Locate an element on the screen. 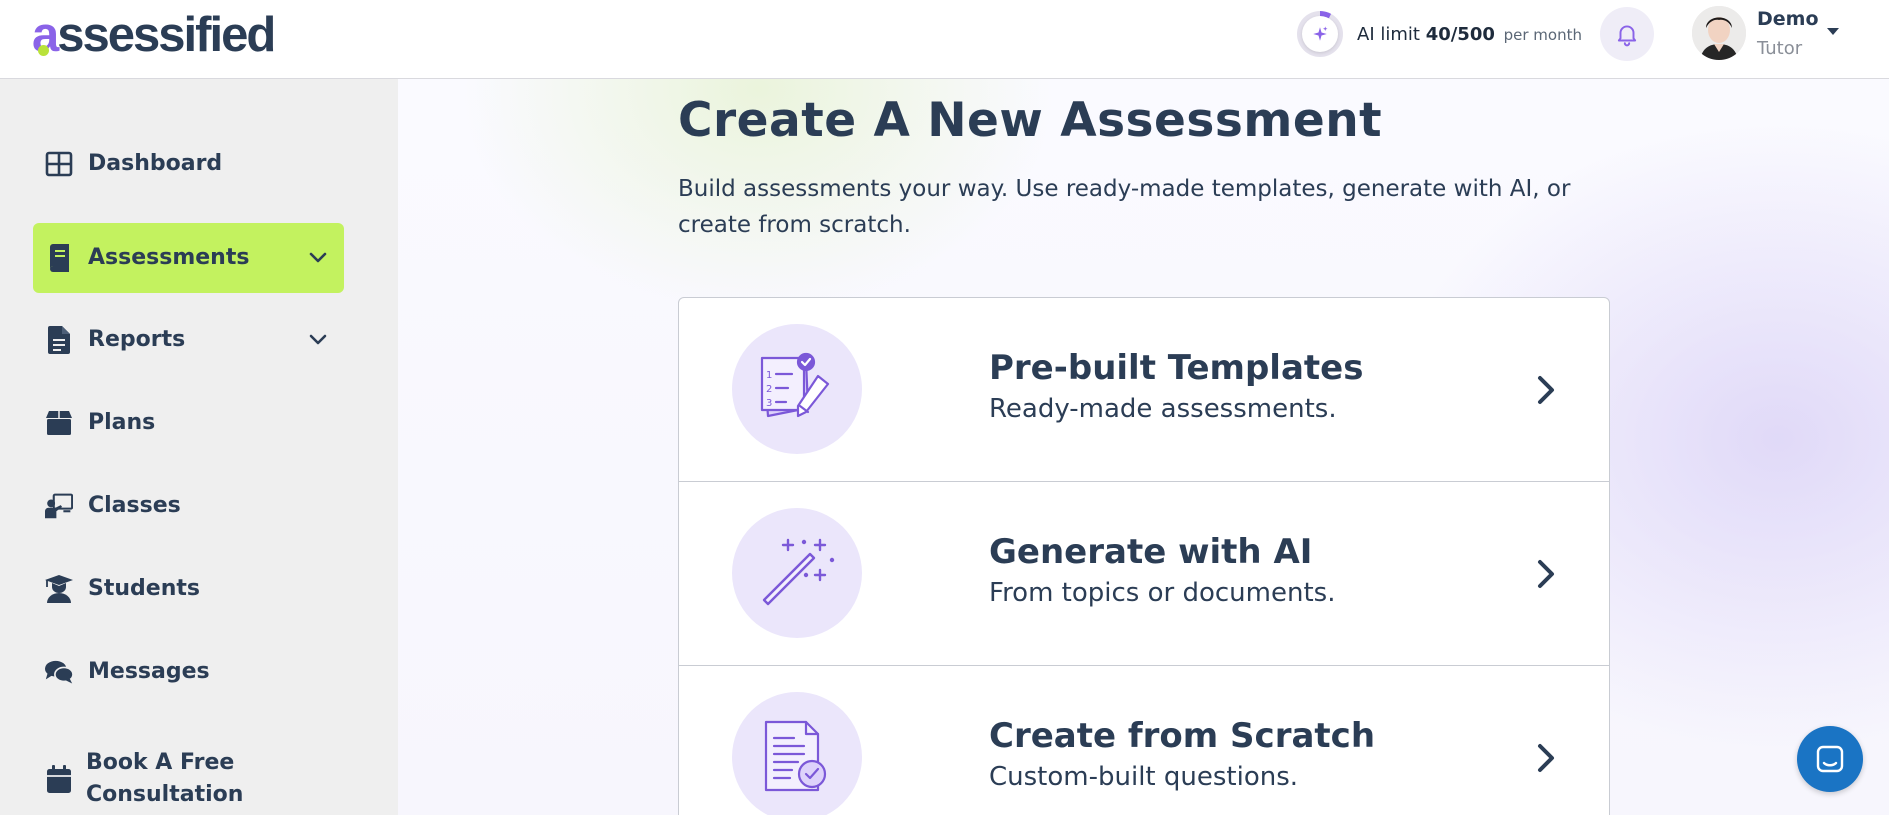 Image resolution: width=1889 pixels, height=815 pixels. sidebar-item-book-consultation: Book A Free Consultation is located at coordinates (188, 777).